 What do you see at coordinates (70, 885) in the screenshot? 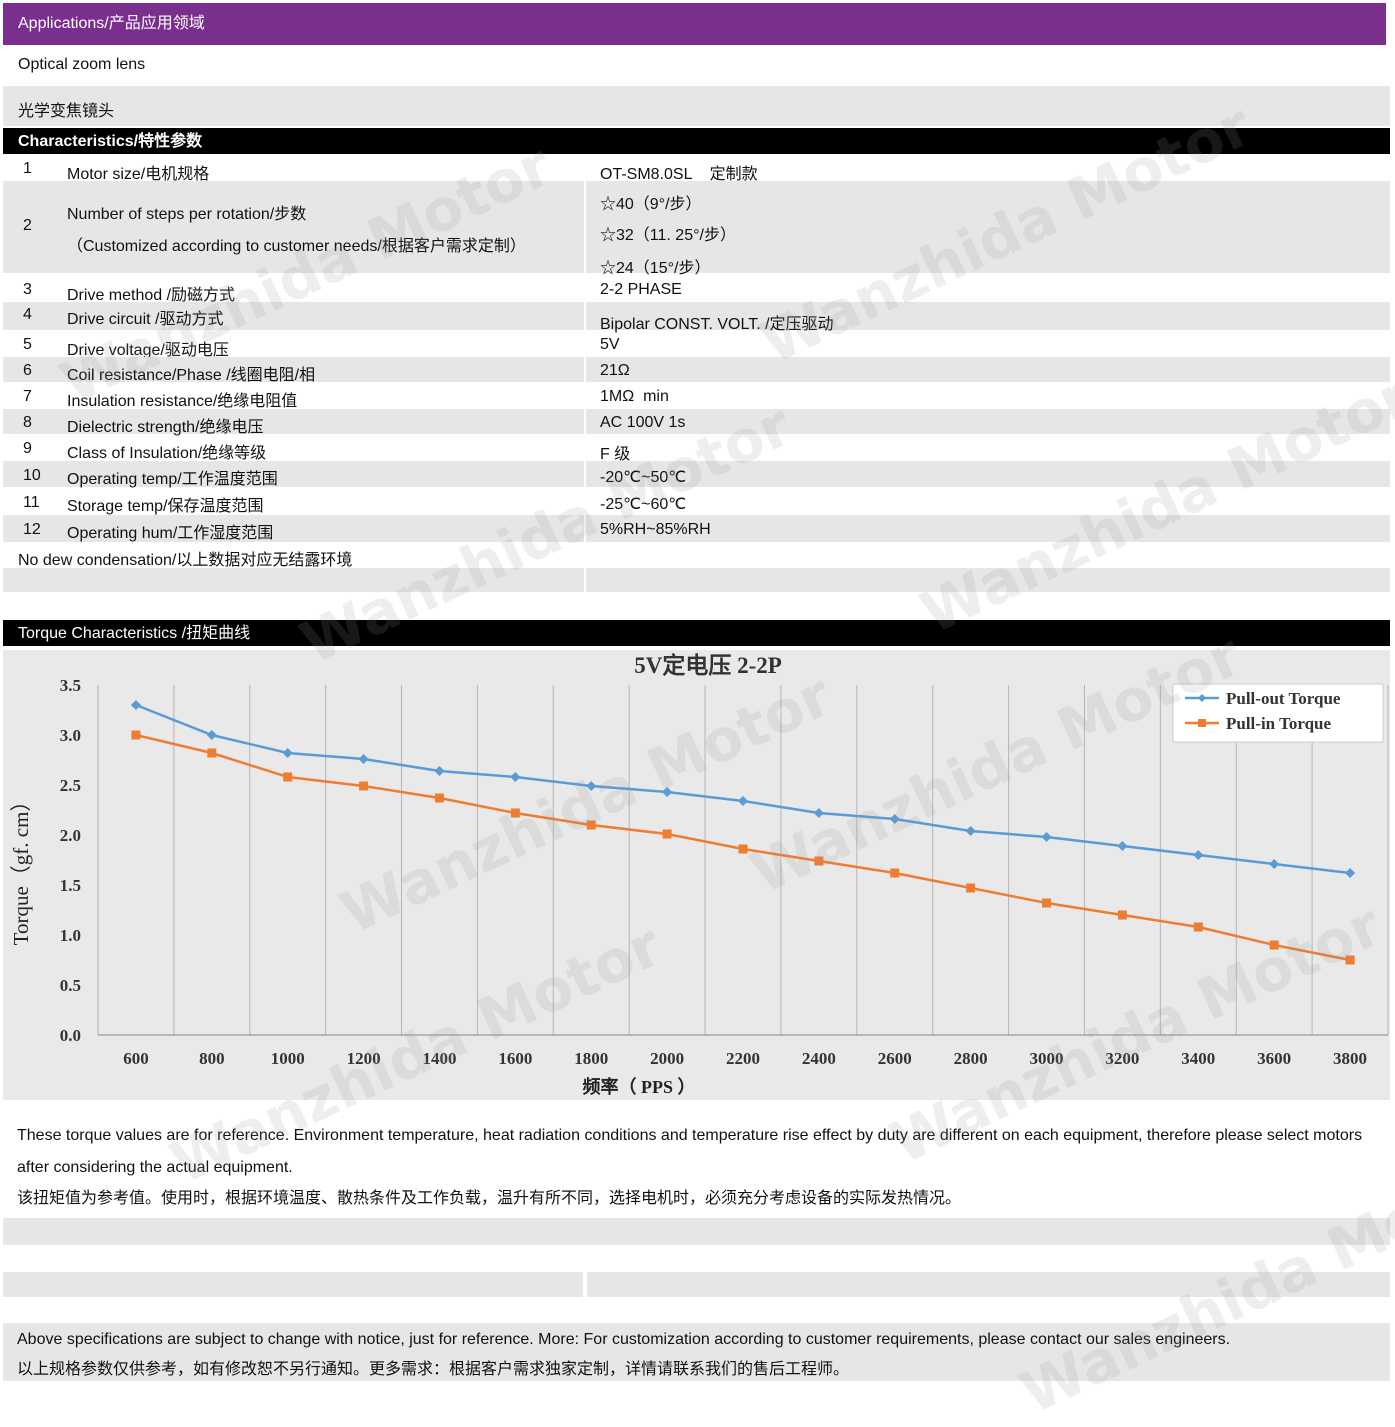
I see `chart-y-tick-label: 1.5` at bounding box center [70, 885].